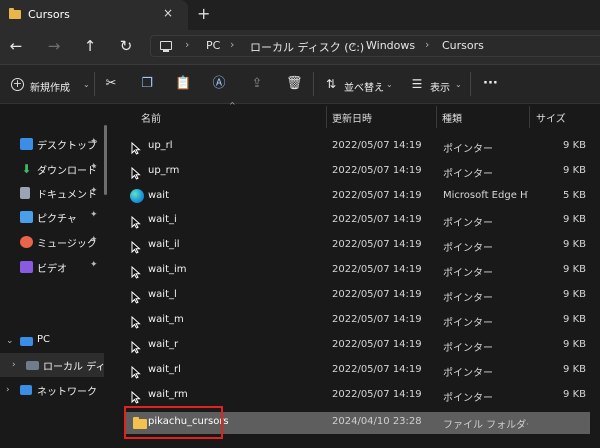 This screenshot has width=600, height=448. Describe the element at coordinates (126, 46) in the screenshot. I see `refresh-button: ↻` at that location.